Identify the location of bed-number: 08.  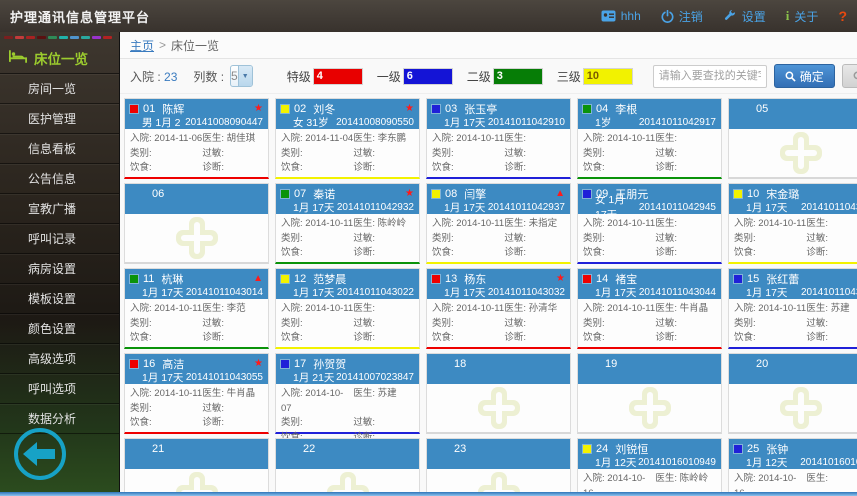
(451, 193).